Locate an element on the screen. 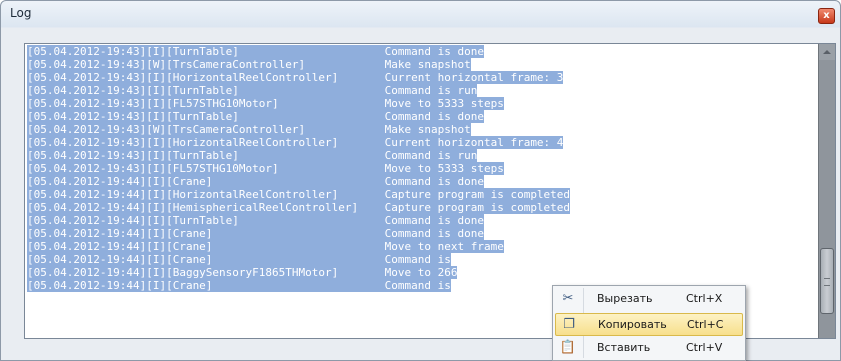 This screenshot has width=841, height=361. vertical-scrollbar is located at coordinates (826, 191).